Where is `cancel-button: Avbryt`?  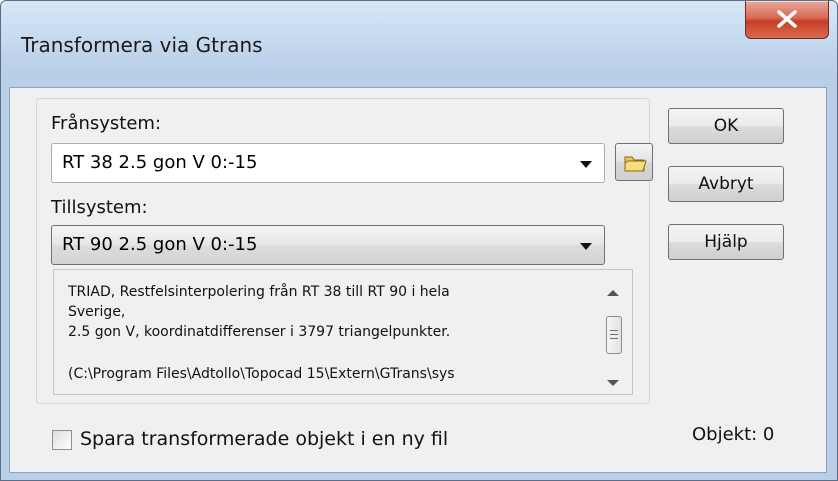
cancel-button: Avbryt is located at coordinates (726, 184).